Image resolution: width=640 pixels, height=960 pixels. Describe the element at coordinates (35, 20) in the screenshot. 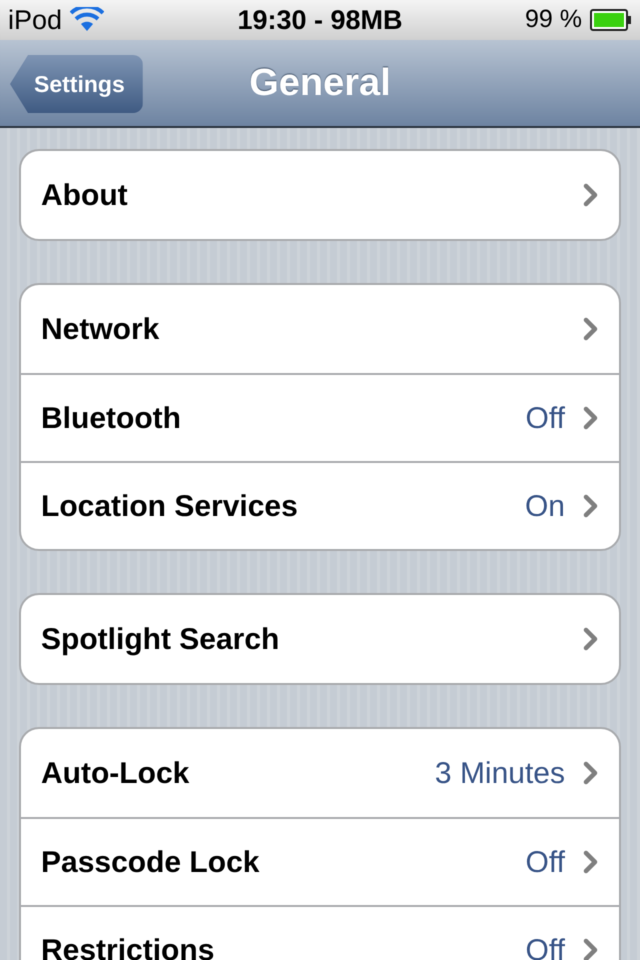

I see `carrier-text: iPod` at that location.